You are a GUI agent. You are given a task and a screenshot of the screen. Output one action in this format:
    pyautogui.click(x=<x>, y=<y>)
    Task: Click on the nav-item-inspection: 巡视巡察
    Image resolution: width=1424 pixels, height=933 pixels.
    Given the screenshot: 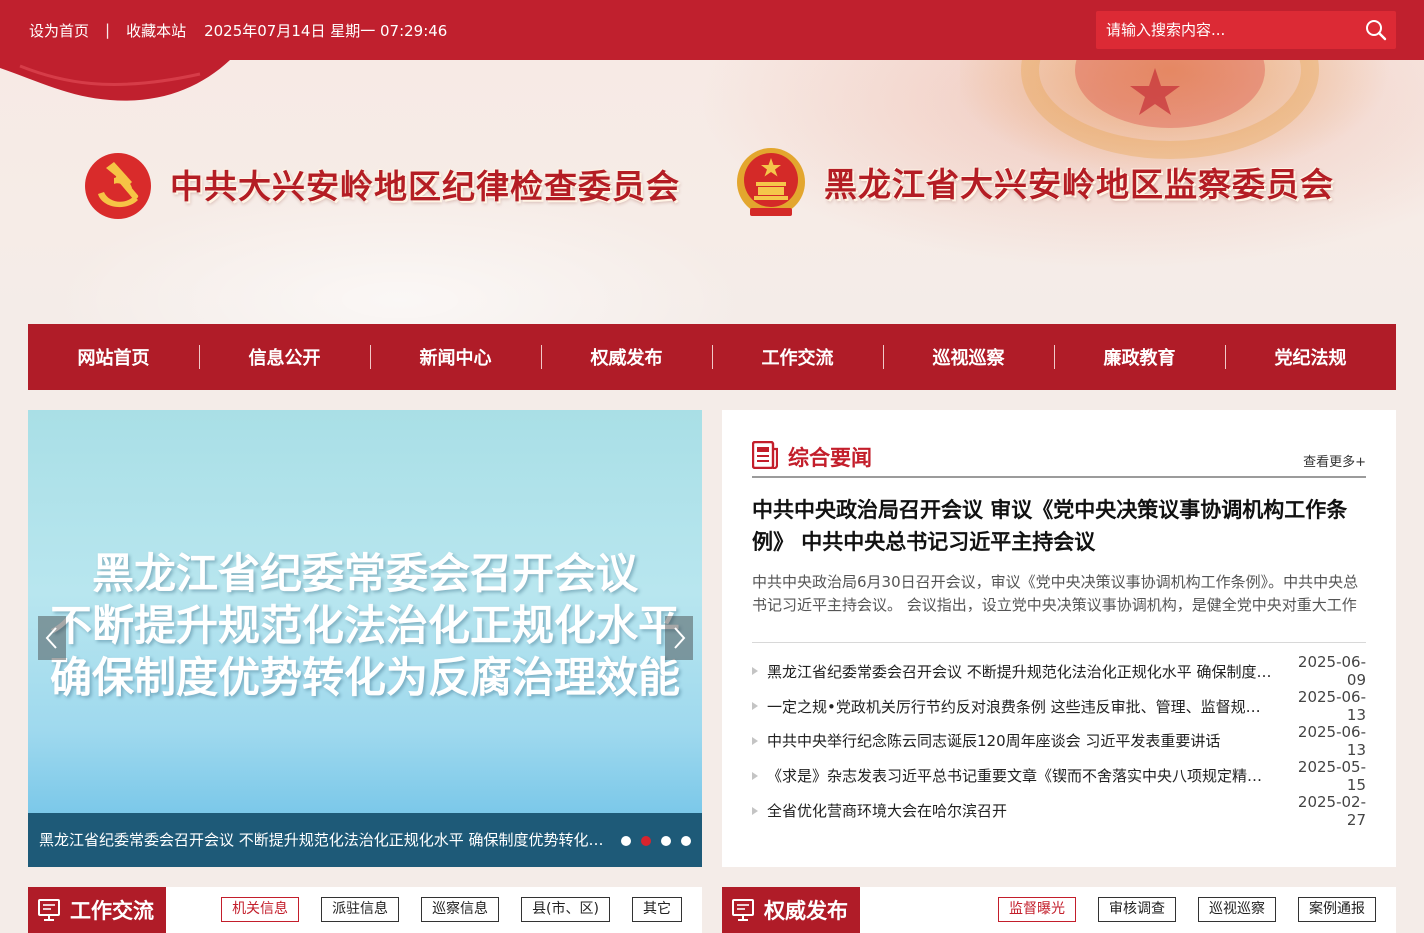 What is the action you would take?
    pyautogui.click(x=968, y=357)
    